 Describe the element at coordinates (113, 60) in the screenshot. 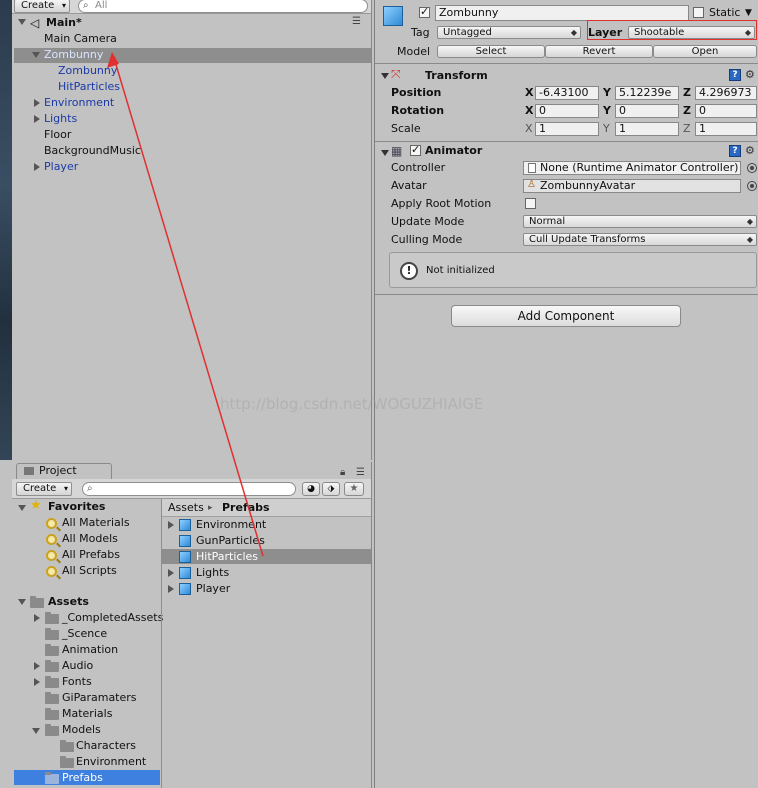

I see `annotation-arrow-head` at that location.